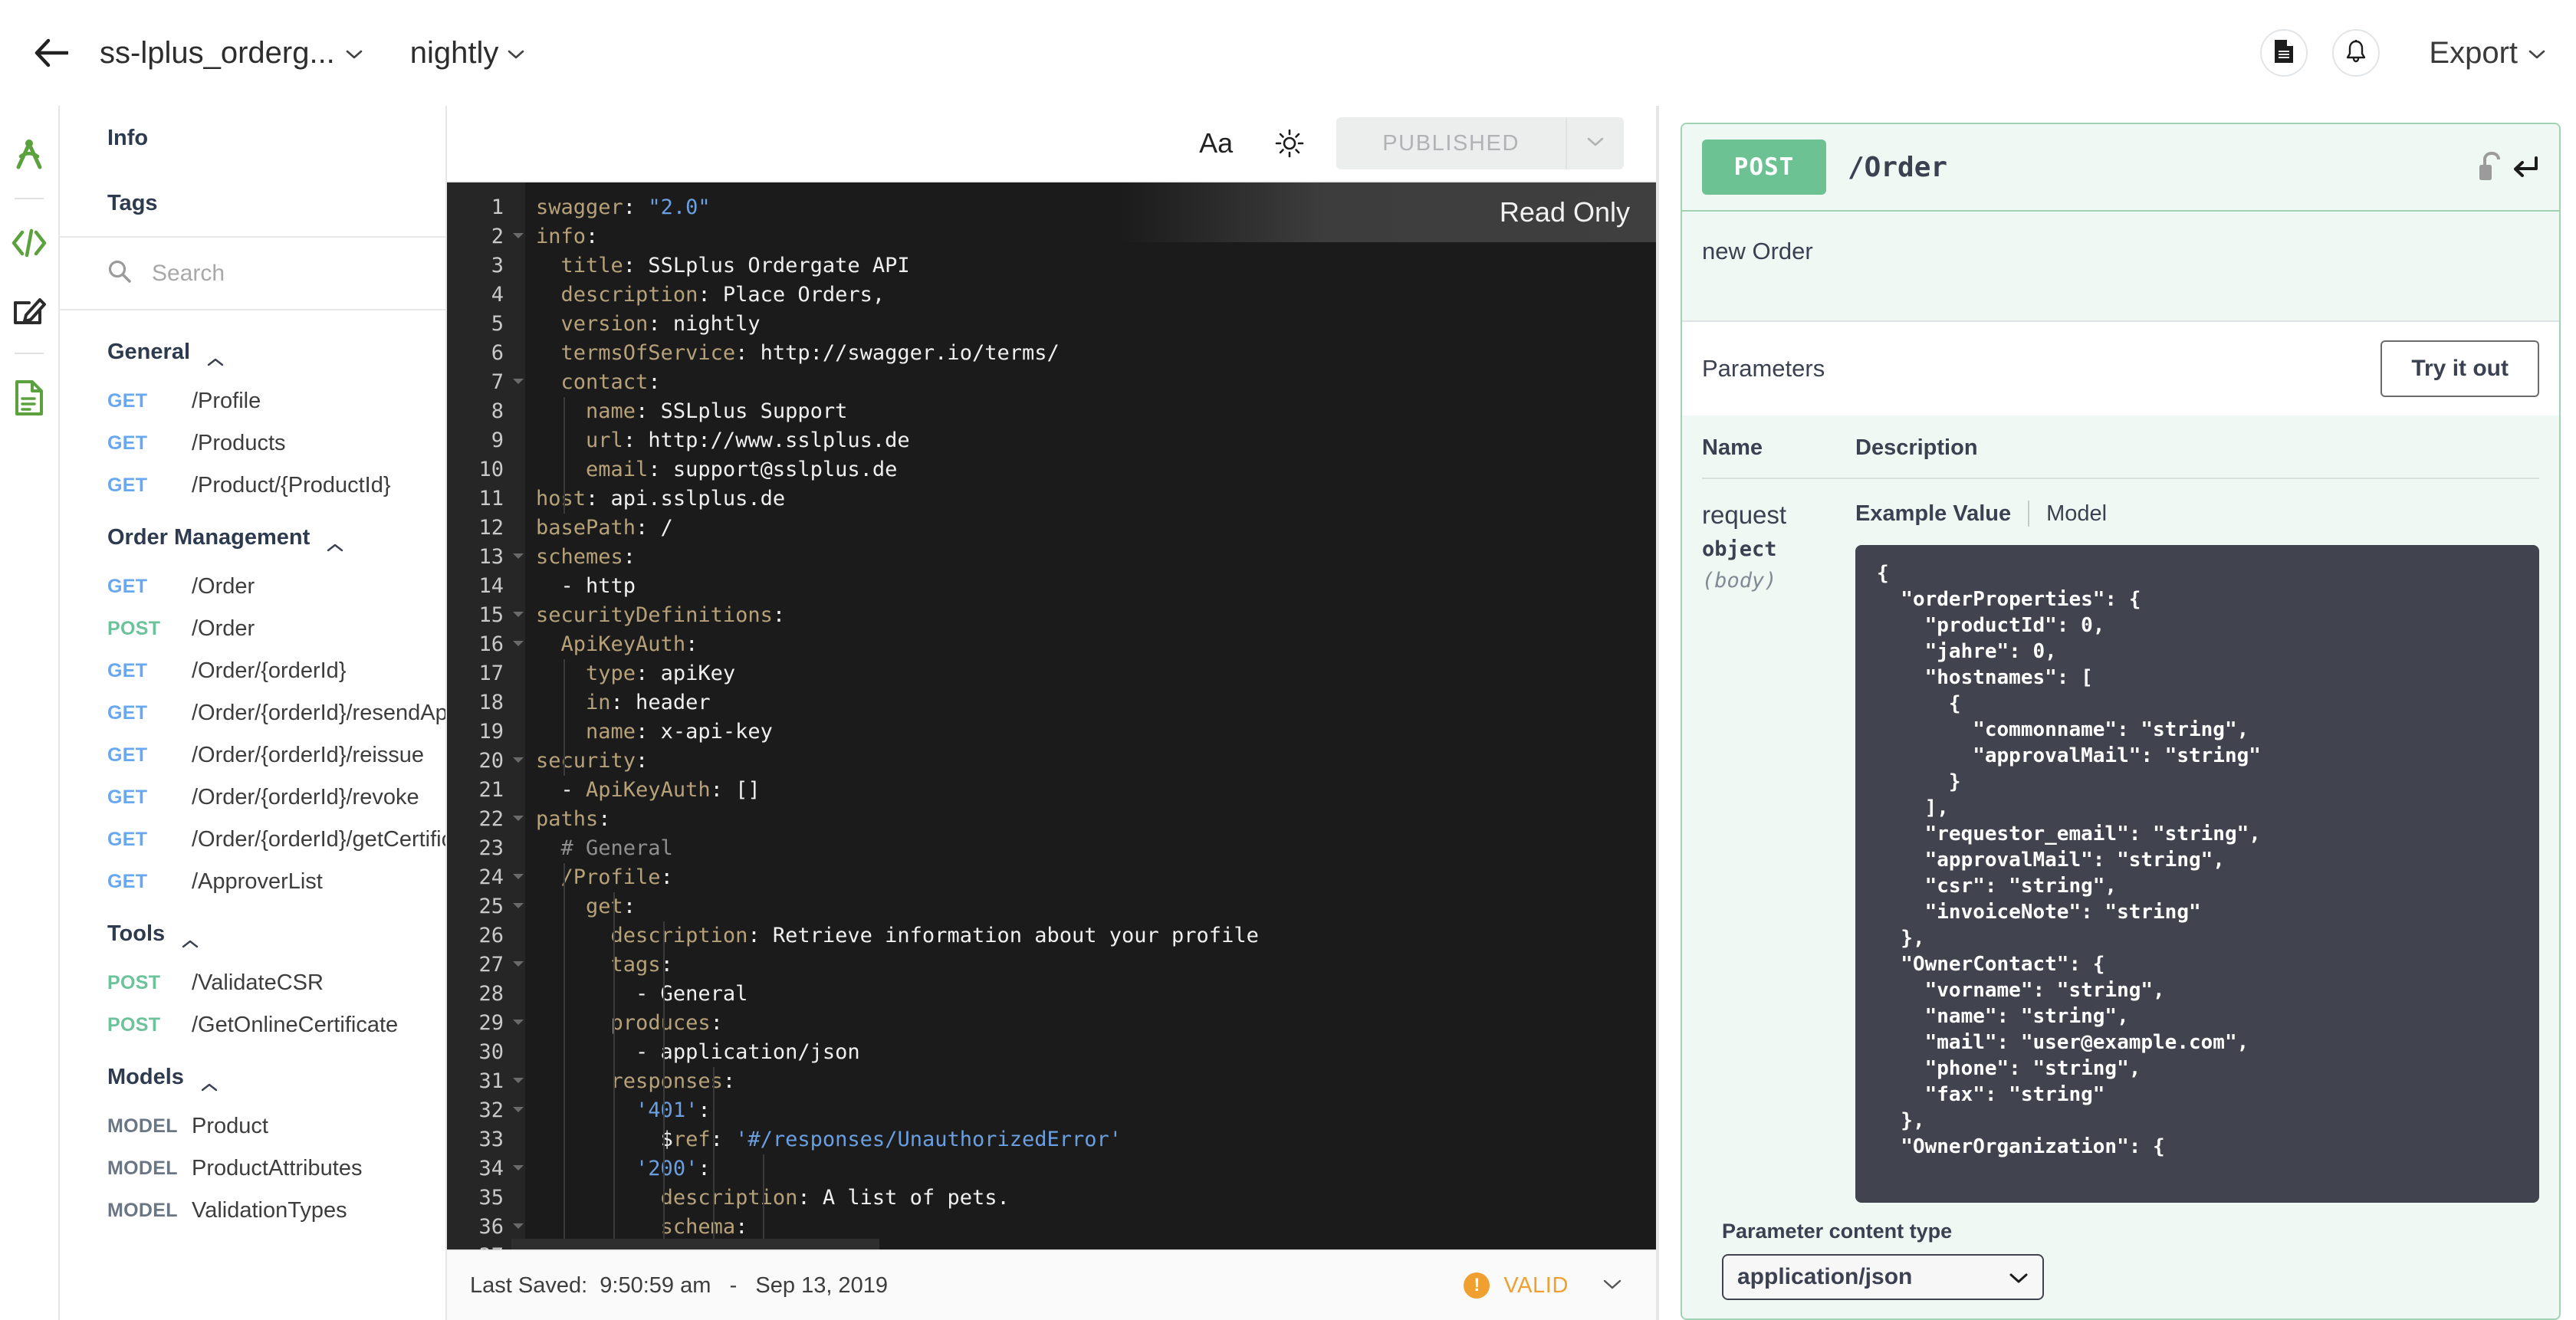 This screenshot has width=2576, height=1320. Describe the element at coordinates (1612, 1286) in the screenshot. I see `validation-dropdown-icon` at that location.